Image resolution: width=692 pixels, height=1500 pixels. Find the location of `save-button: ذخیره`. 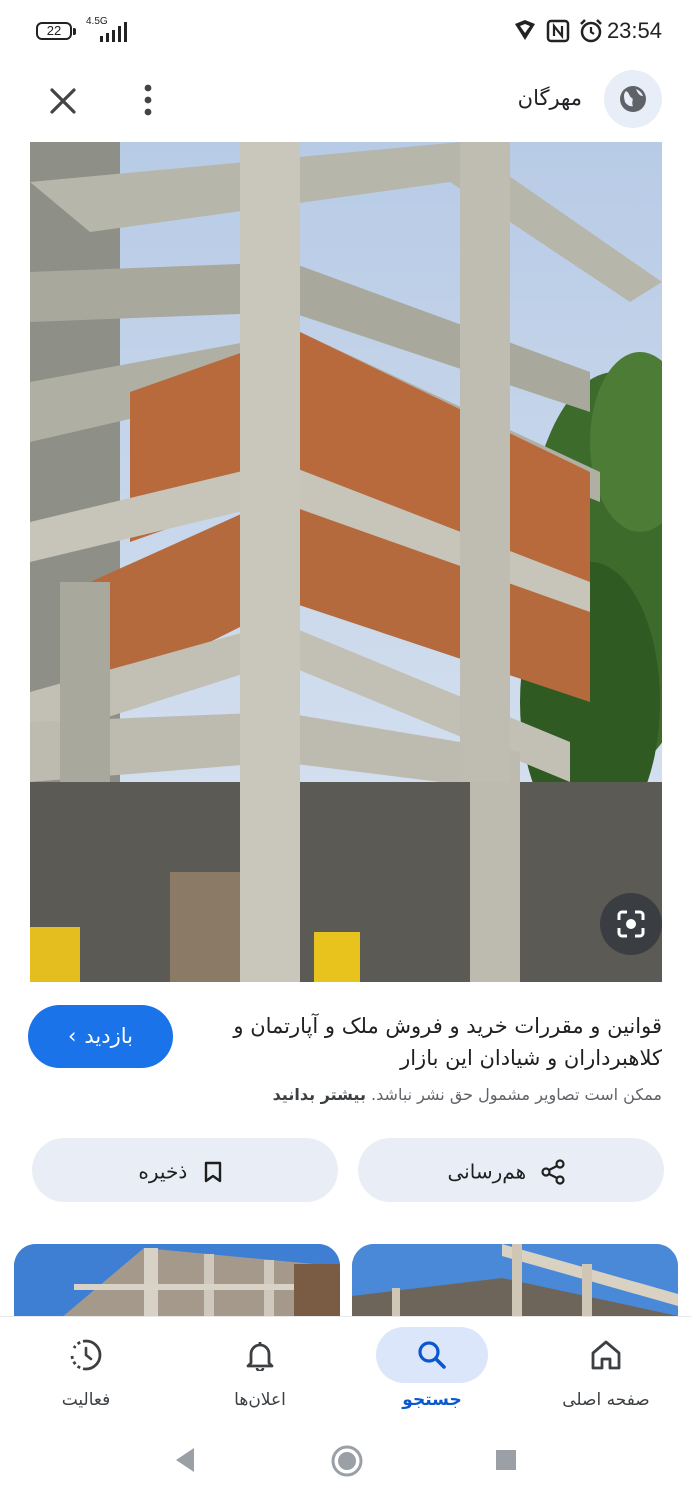

save-button: ذخیره is located at coordinates (185, 1170).